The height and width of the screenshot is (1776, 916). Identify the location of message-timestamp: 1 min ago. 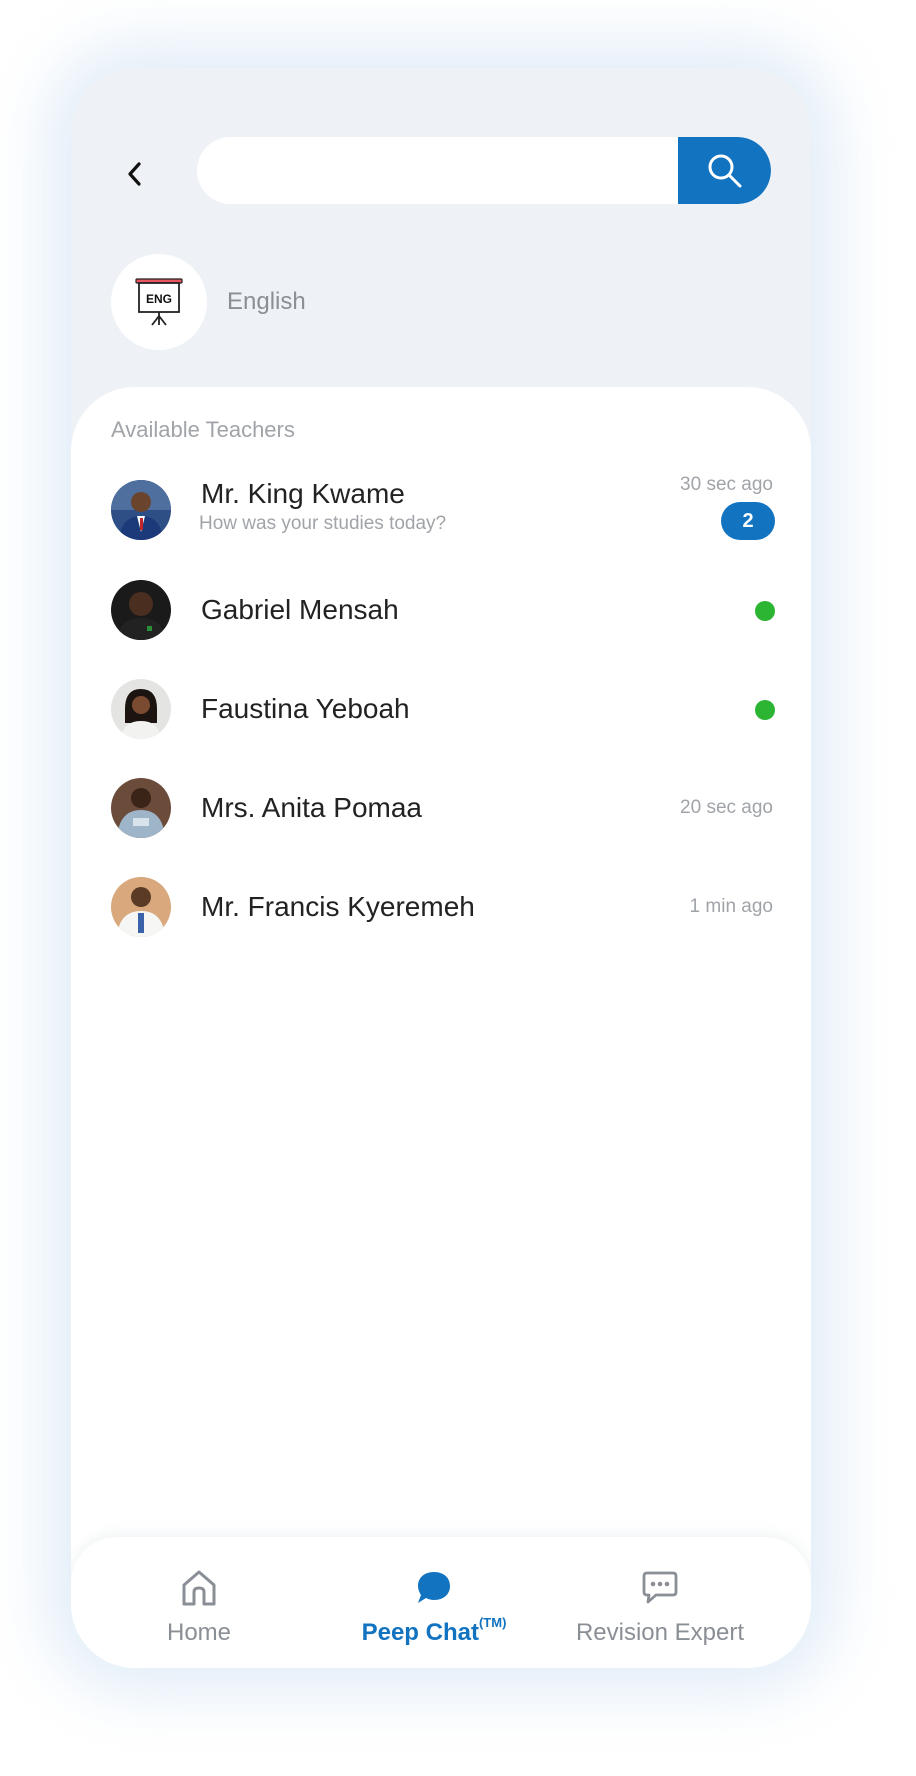
(731, 906).